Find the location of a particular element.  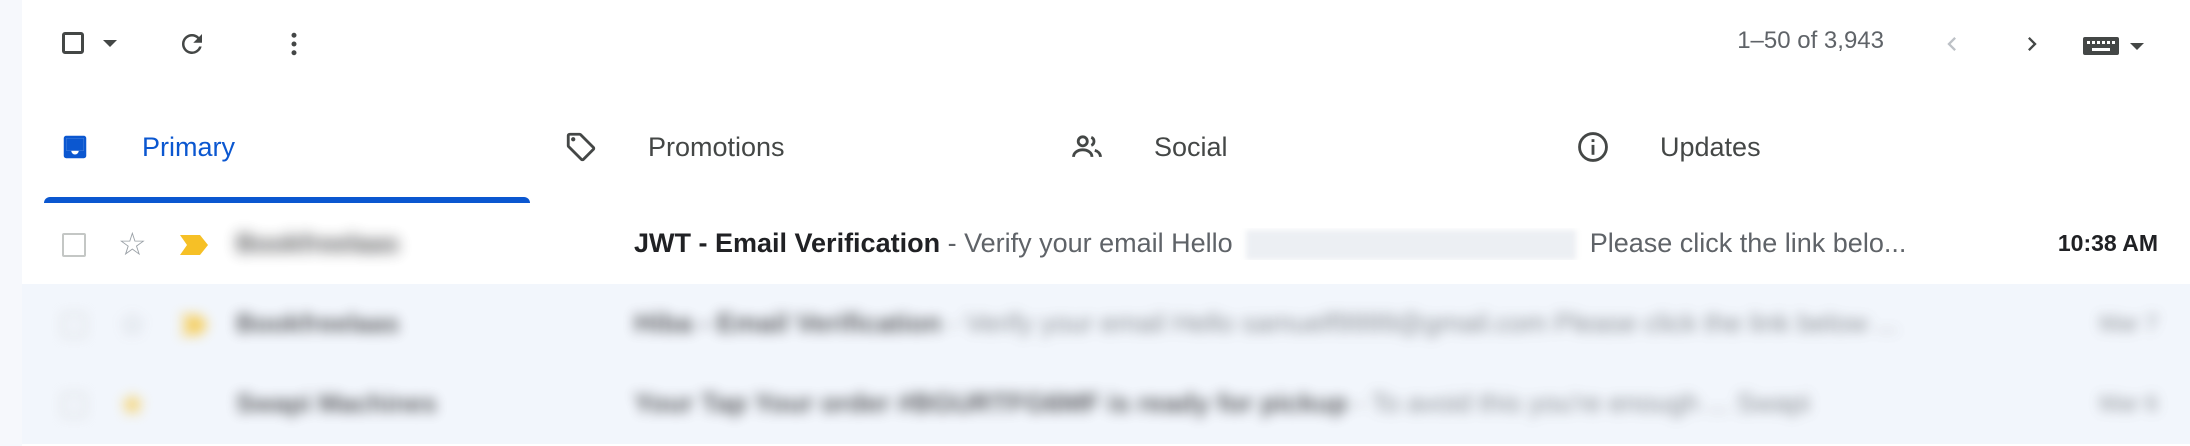

chevron-left-icon is located at coordinates (1951, 44).